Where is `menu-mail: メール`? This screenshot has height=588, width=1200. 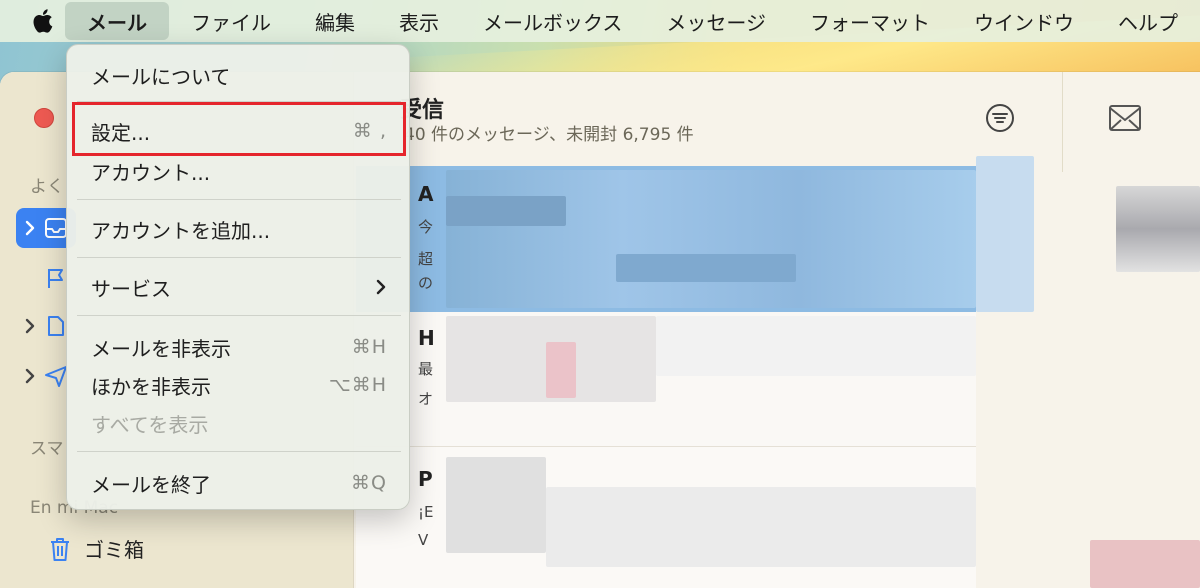 menu-mail: メール is located at coordinates (116, 21).